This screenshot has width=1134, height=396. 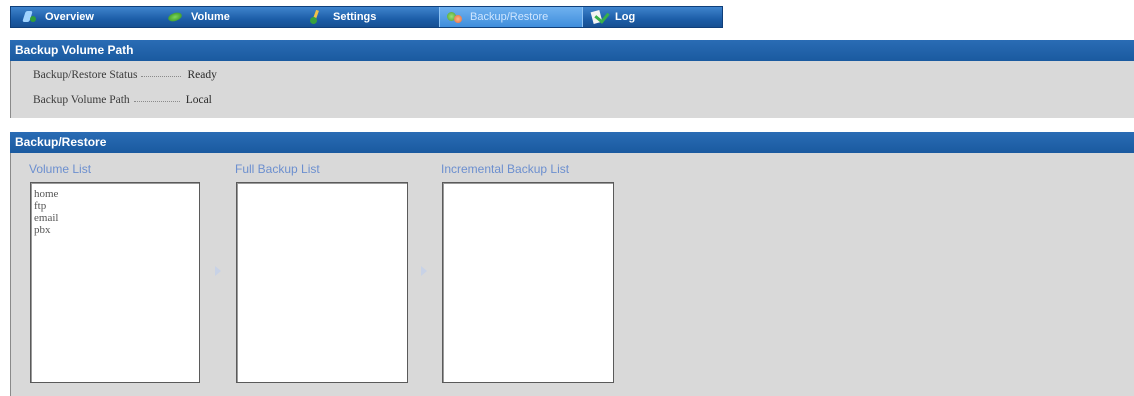 I want to click on full-backup-list, so click(x=322, y=282).